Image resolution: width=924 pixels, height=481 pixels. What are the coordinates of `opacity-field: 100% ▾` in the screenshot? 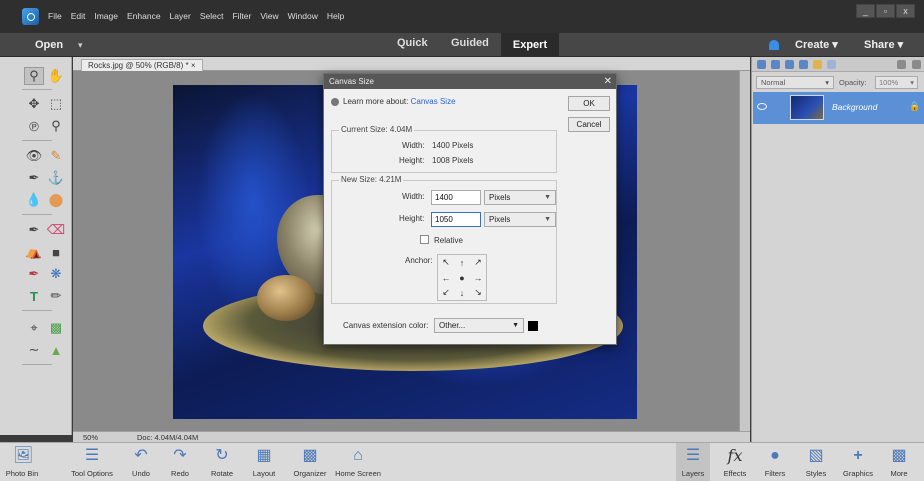 It's located at (896, 82).